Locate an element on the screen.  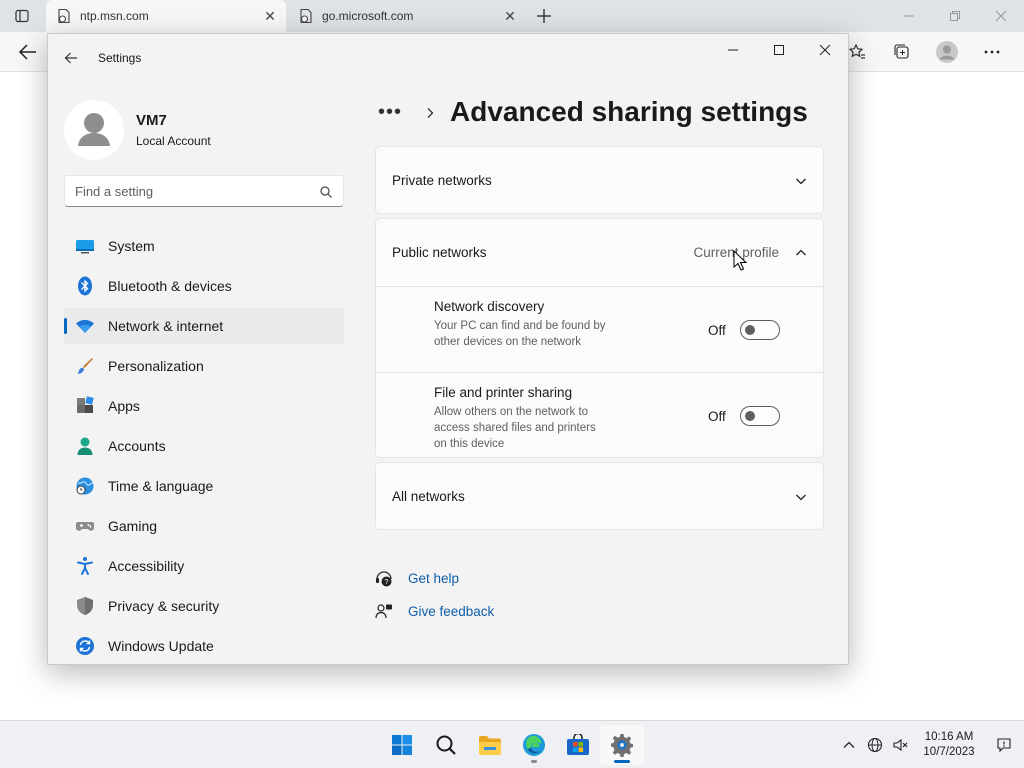
search-input is located at coordinates (190, 191).